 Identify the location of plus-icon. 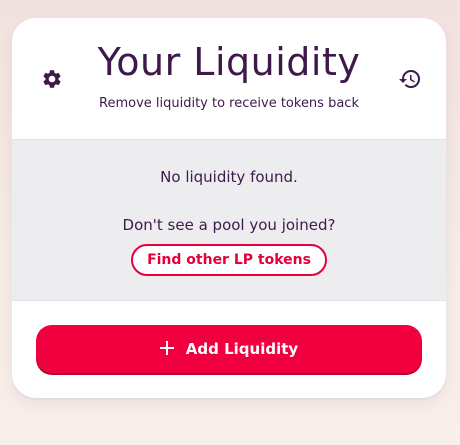
(166, 348).